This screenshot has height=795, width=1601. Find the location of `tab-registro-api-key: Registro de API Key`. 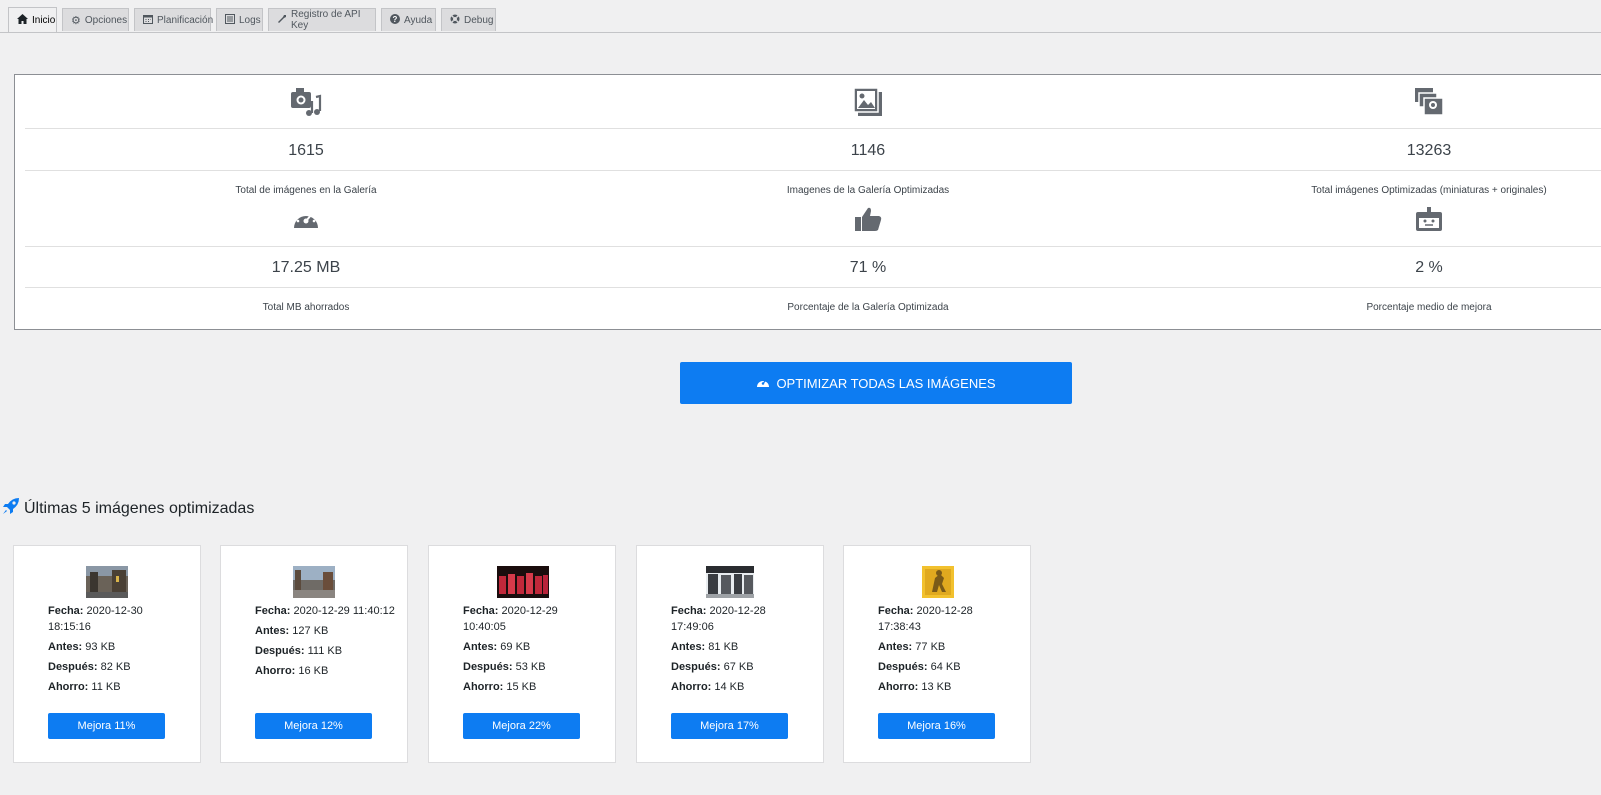

tab-registro-api-key: Registro de API Key is located at coordinates (322, 19).